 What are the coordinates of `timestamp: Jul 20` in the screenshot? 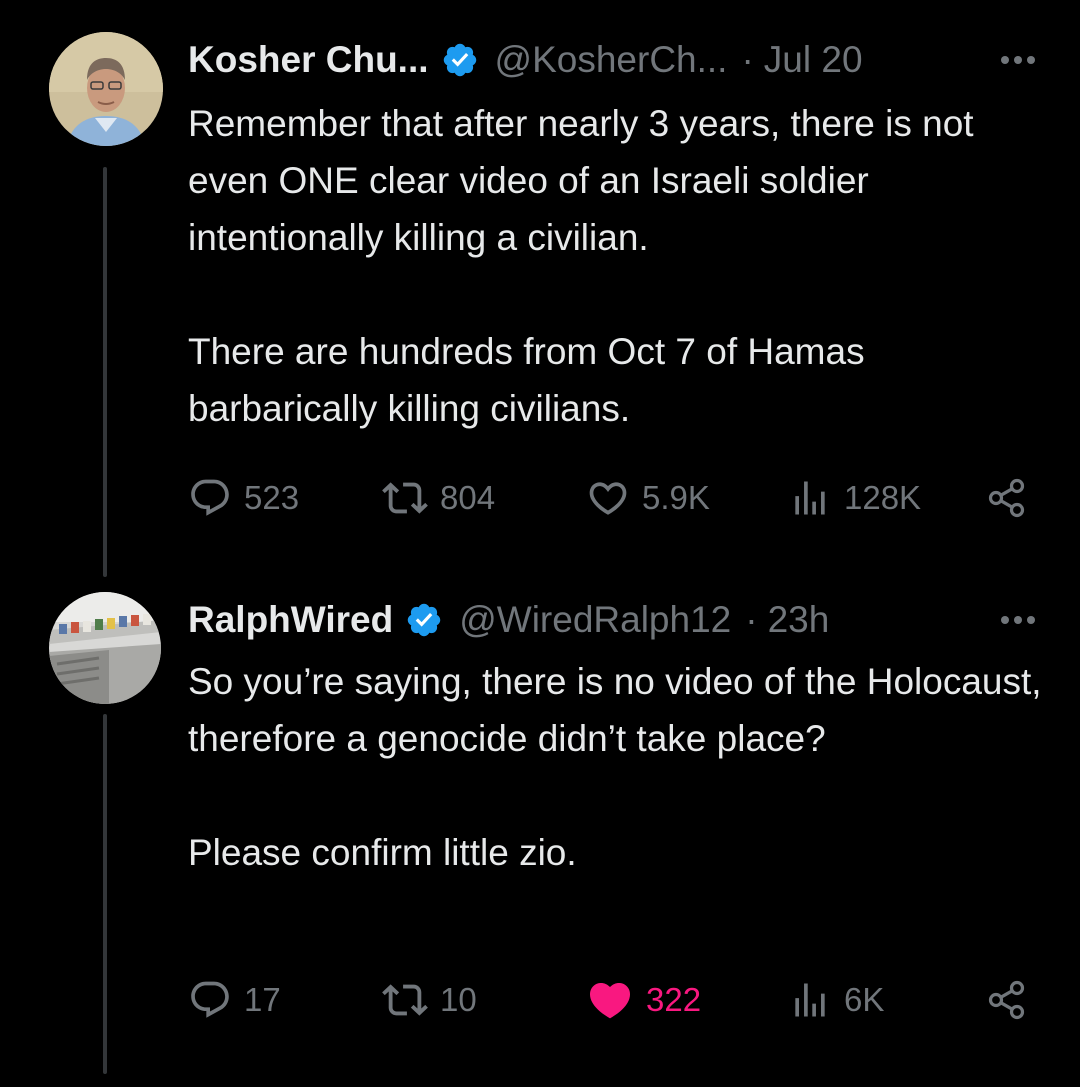 It's located at (813, 60).